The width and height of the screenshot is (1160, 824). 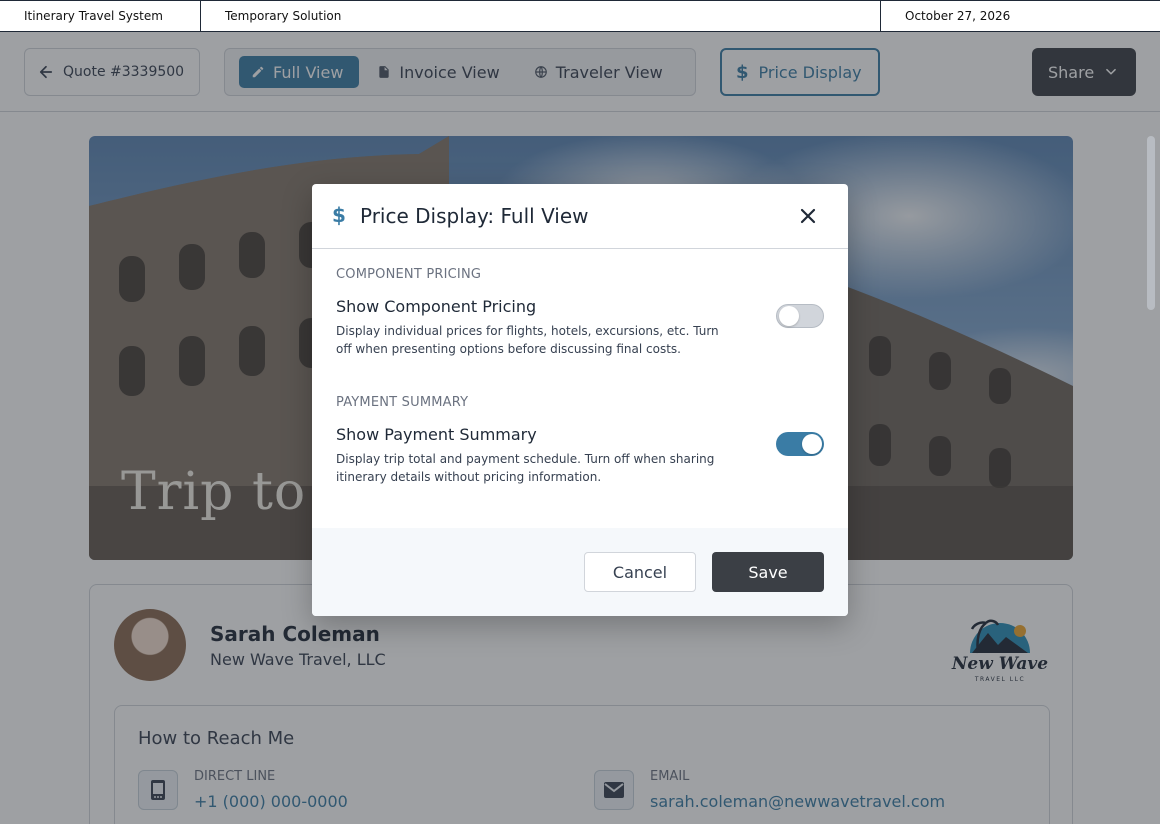 I want to click on environment-label: Temporary Solution, so click(x=541, y=16).